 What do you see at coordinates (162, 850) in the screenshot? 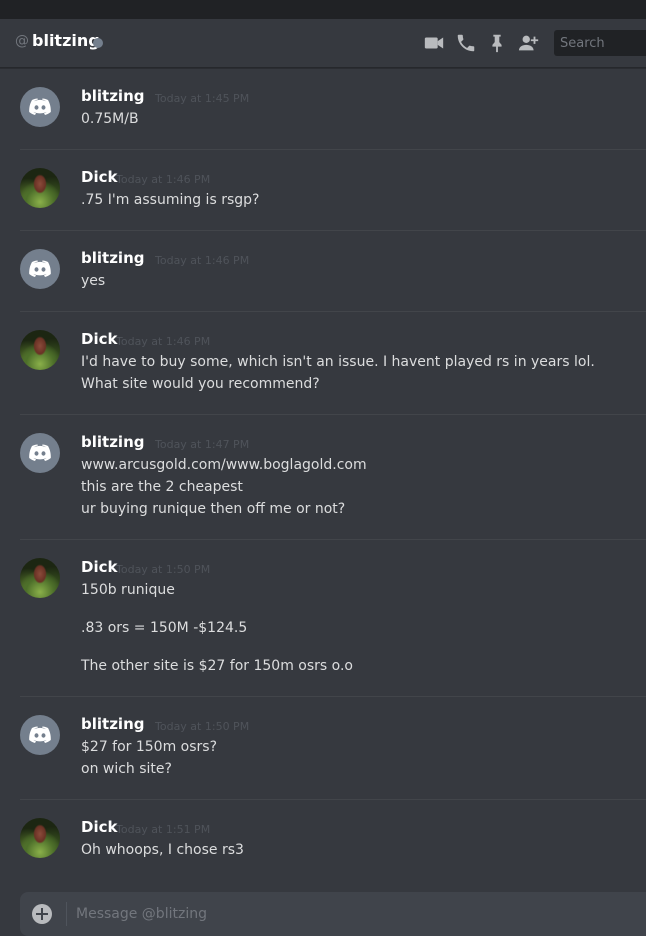
I see `message-text: Oh whoops, I chose rs3` at bounding box center [162, 850].